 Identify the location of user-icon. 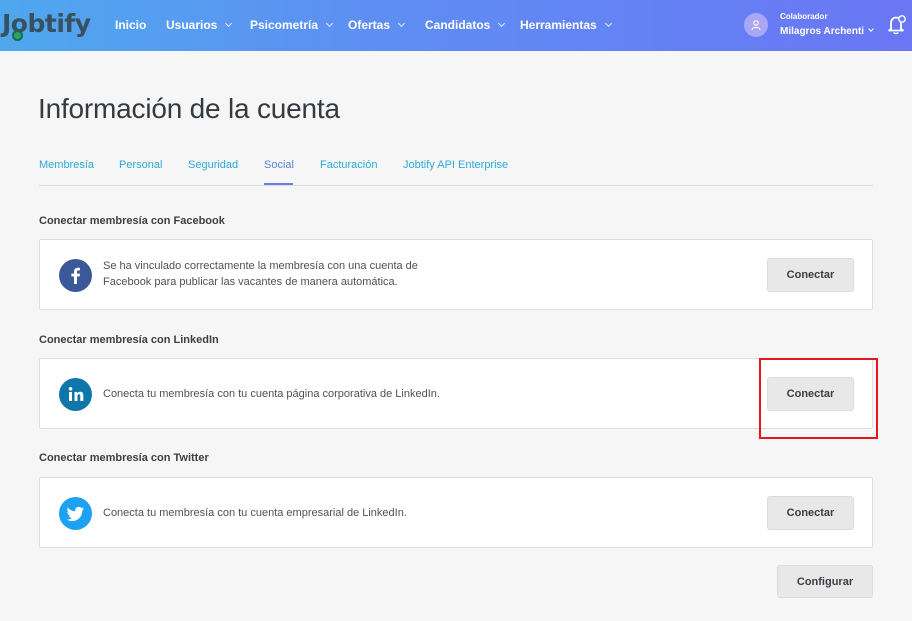
(756, 25).